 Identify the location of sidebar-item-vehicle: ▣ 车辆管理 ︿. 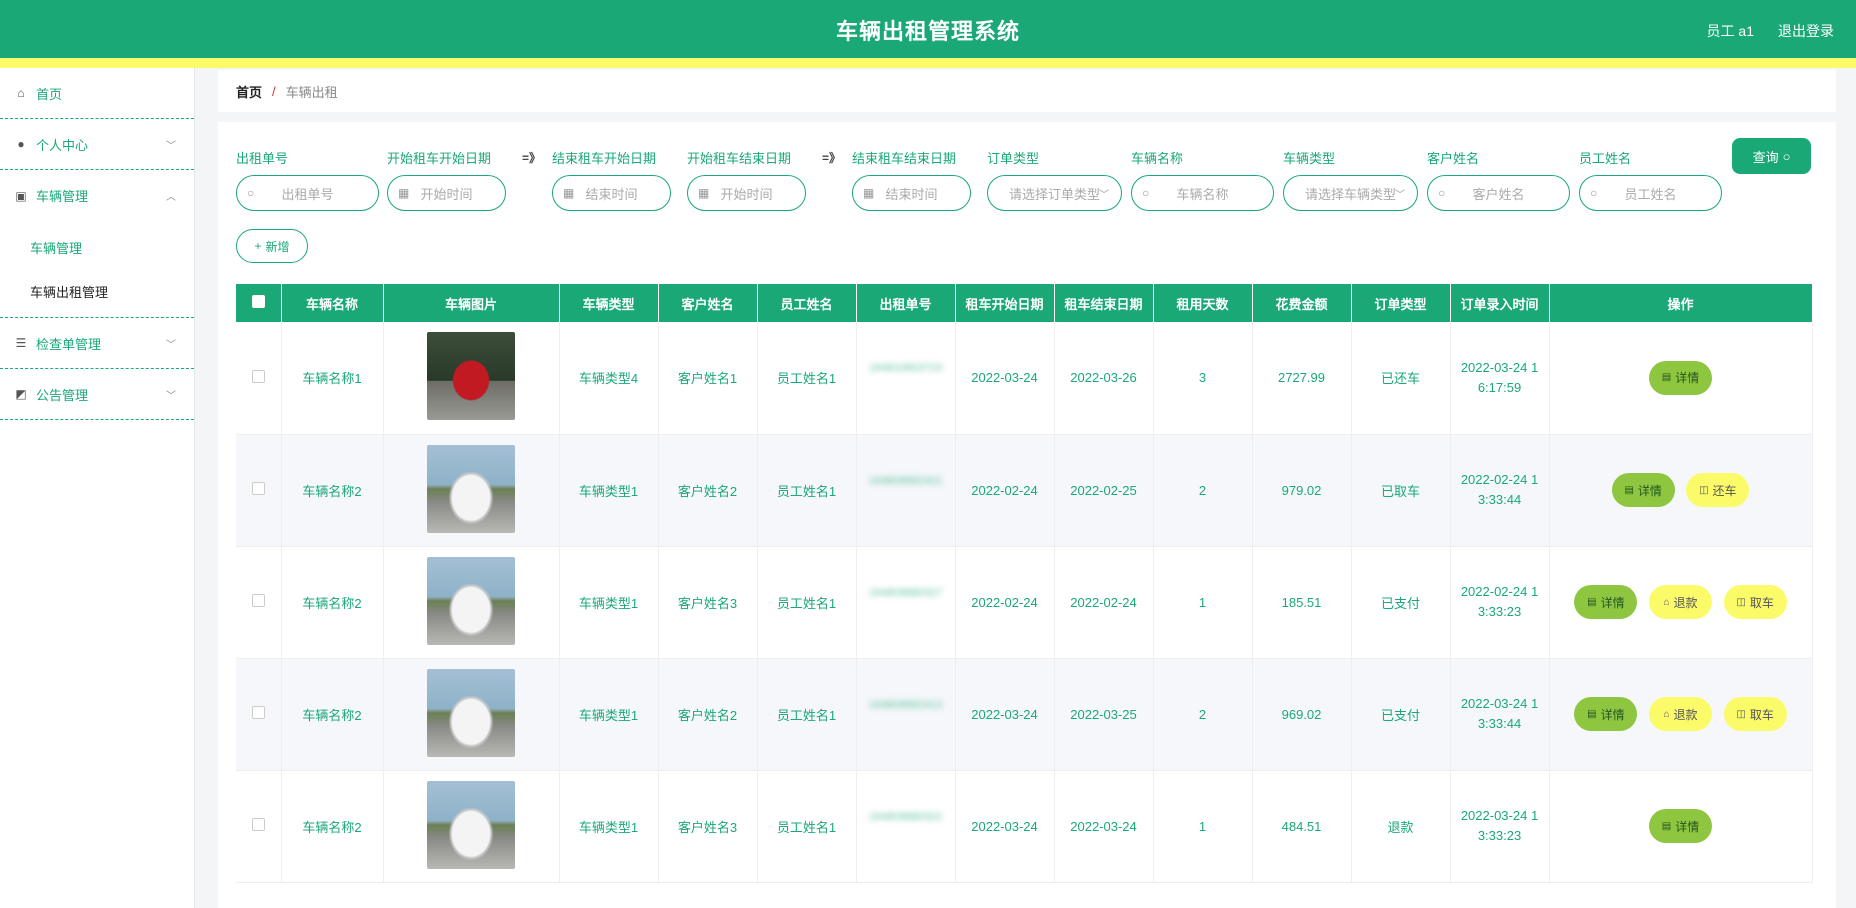
(97, 195).